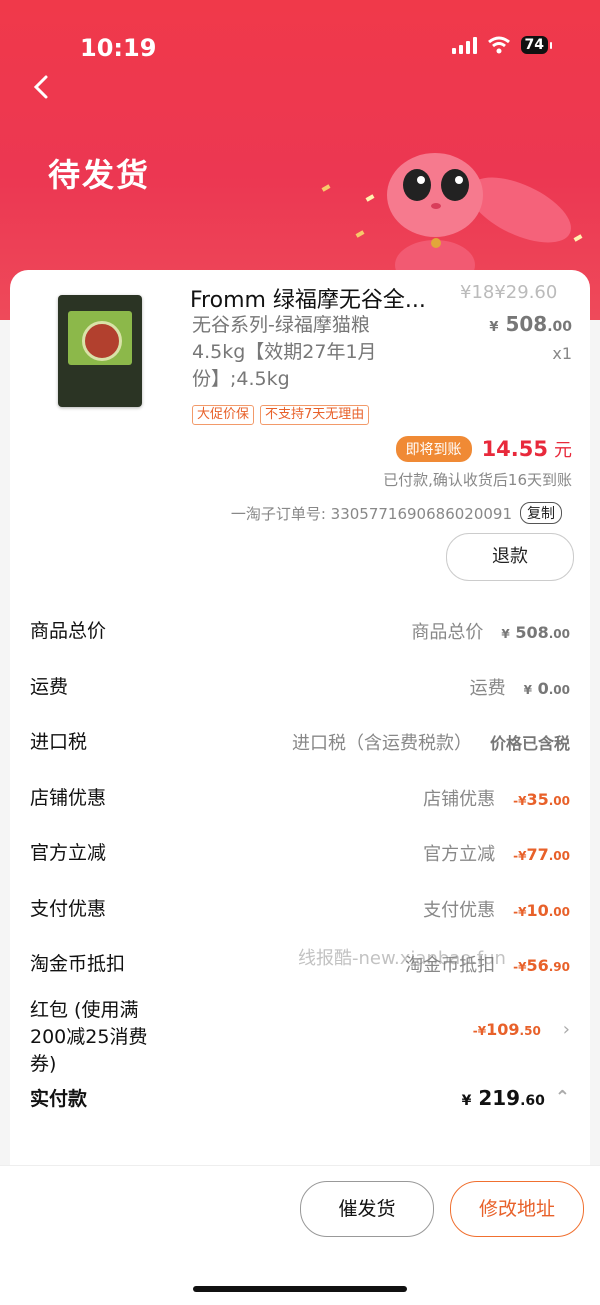 The height and width of the screenshot is (1305, 600). I want to click on tag-no-return: 不支持7天无理由, so click(315, 415).